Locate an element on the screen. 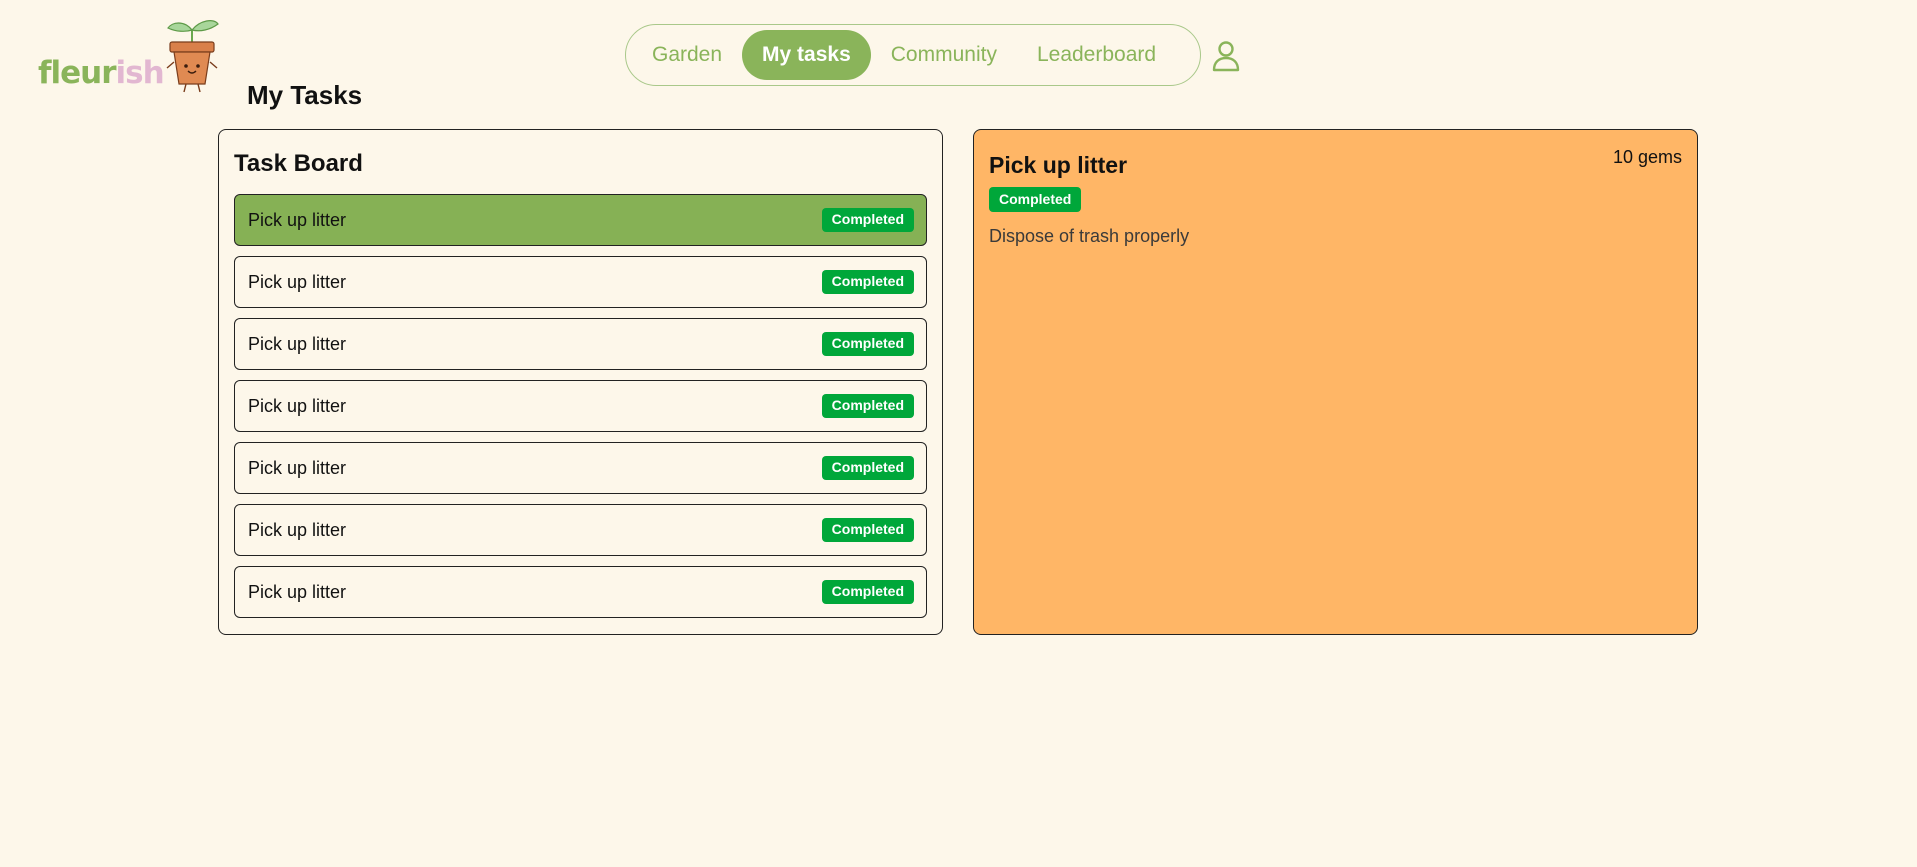 The image size is (1917, 867). nav-item-my-tasks: My tasks is located at coordinates (806, 55).